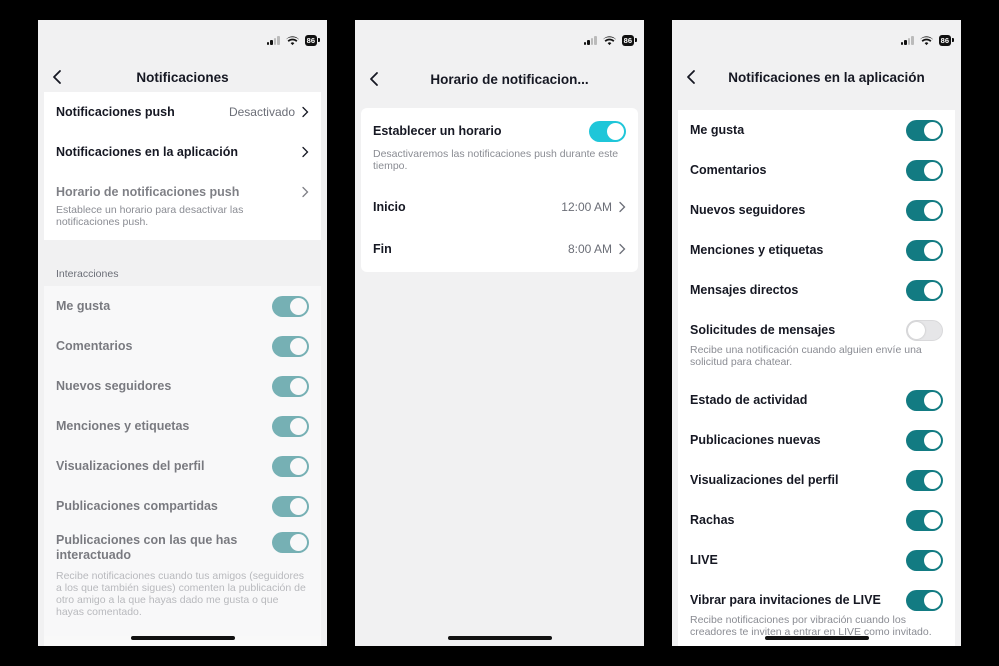  What do you see at coordinates (757, 250) in the screenshot?
I see `row-label: Menciones y etiquetas` at bounding box center [757, 250].